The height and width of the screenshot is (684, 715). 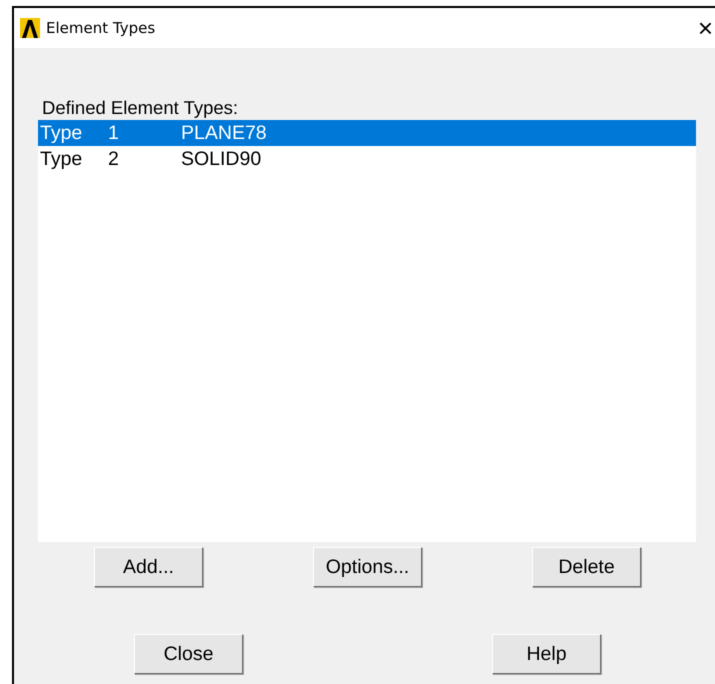 I want to click on type-number: 1, so click(x=114, y=133).